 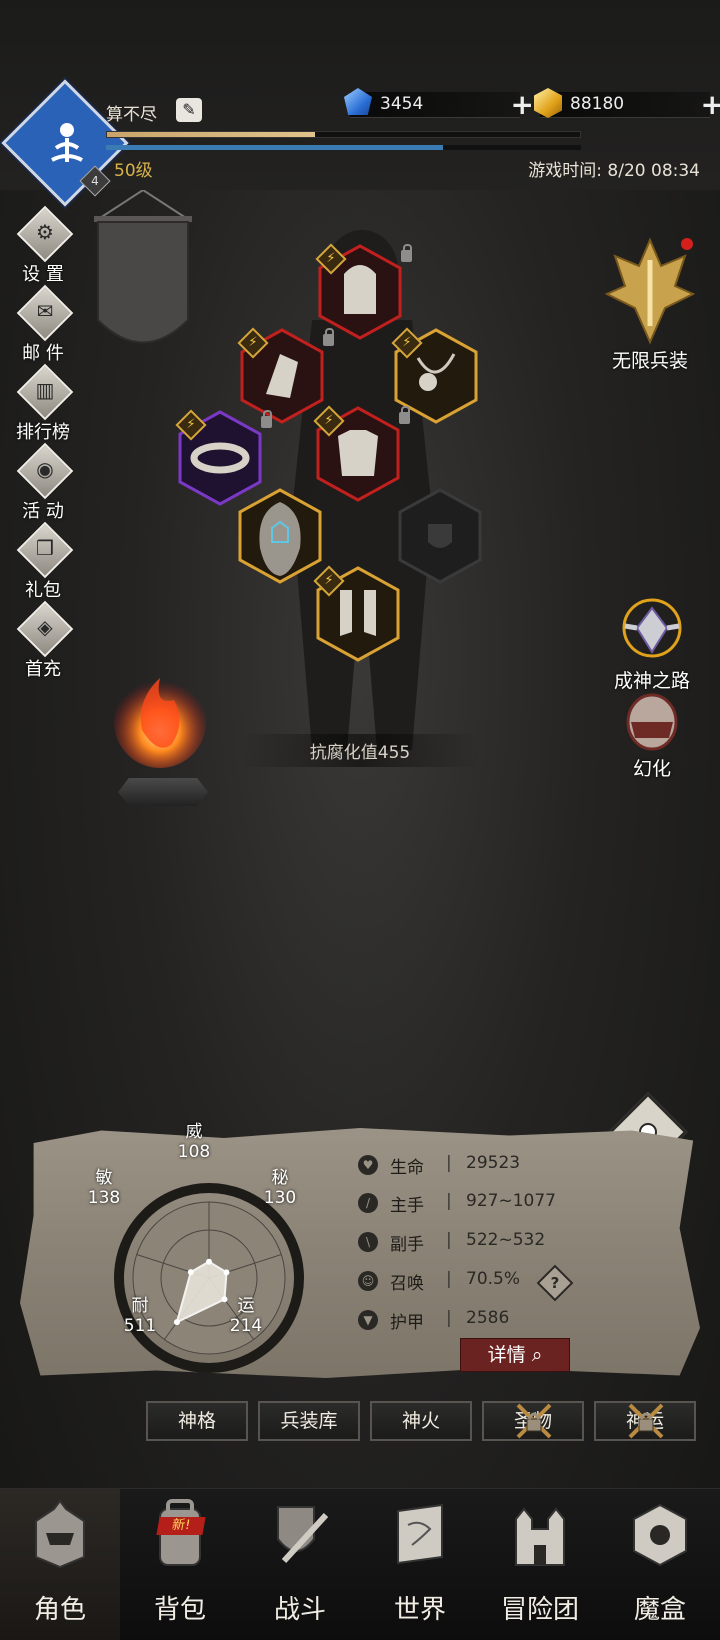 I want to click on nav-adventure-guild: 冒险团, so click(x=540, y=1564).